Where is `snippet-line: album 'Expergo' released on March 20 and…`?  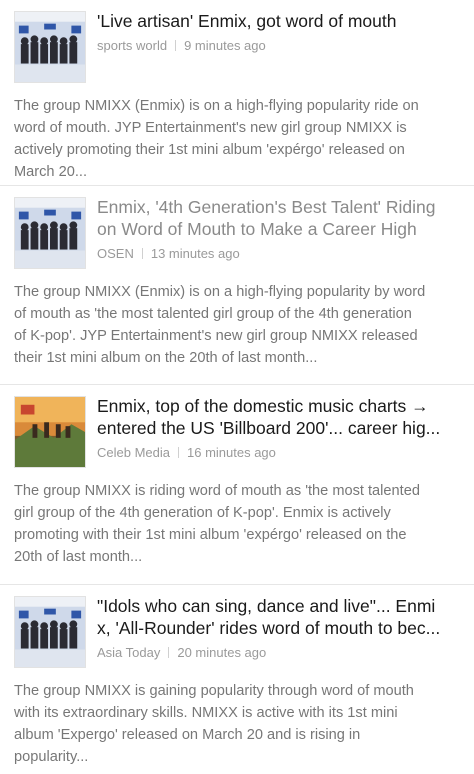
snippet-line: album 'Expergo' released on March 20 and… is located at coordinates (187, 735).